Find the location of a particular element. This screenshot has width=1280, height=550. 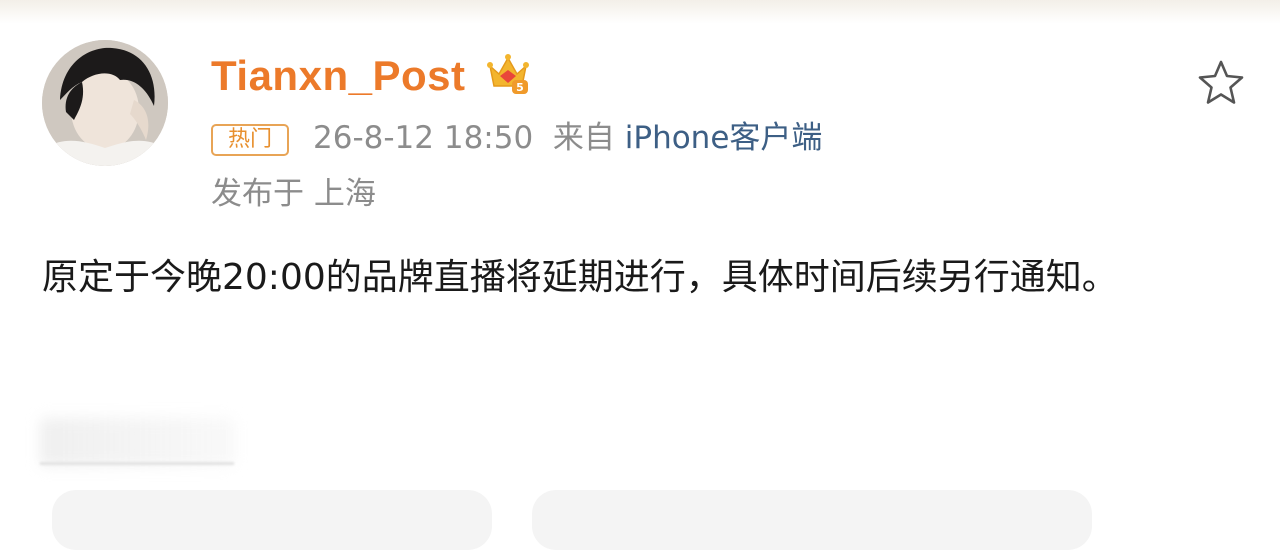

post-meta: 26-8-12 18:50 来自 iPhone客户端 is located at coordinates (567, 138).